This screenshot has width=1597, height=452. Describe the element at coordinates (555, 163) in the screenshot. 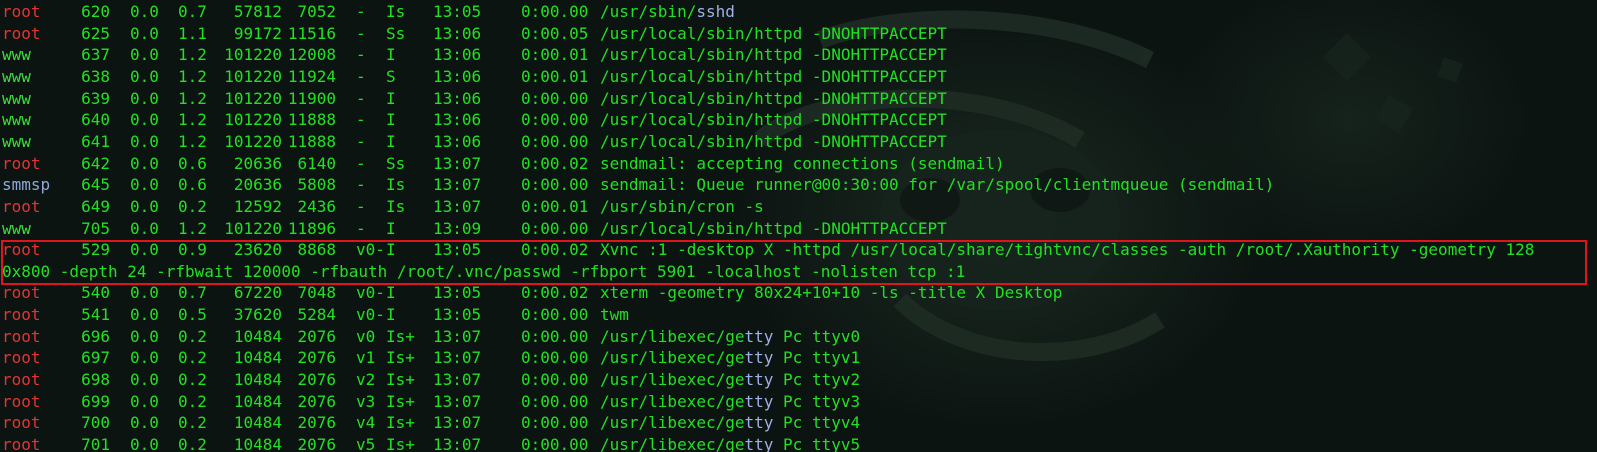

I see `process-time: 0:00.02` at that location.